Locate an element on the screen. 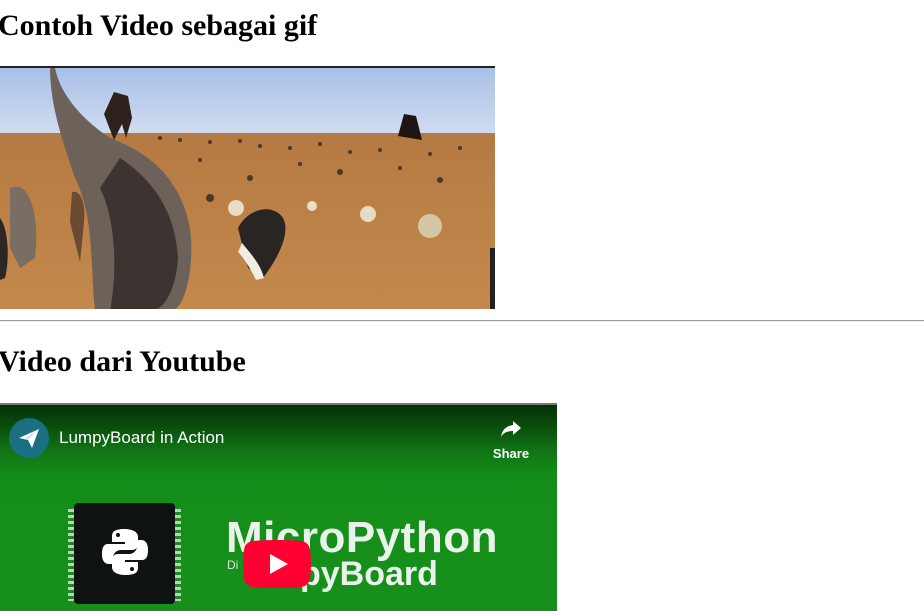  thumbnail-title-line2: pyBoard is located at coordinates (369, 574).